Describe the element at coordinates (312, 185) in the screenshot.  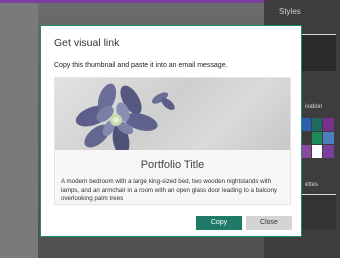
I see `styles-section-label: ettes` at that location.